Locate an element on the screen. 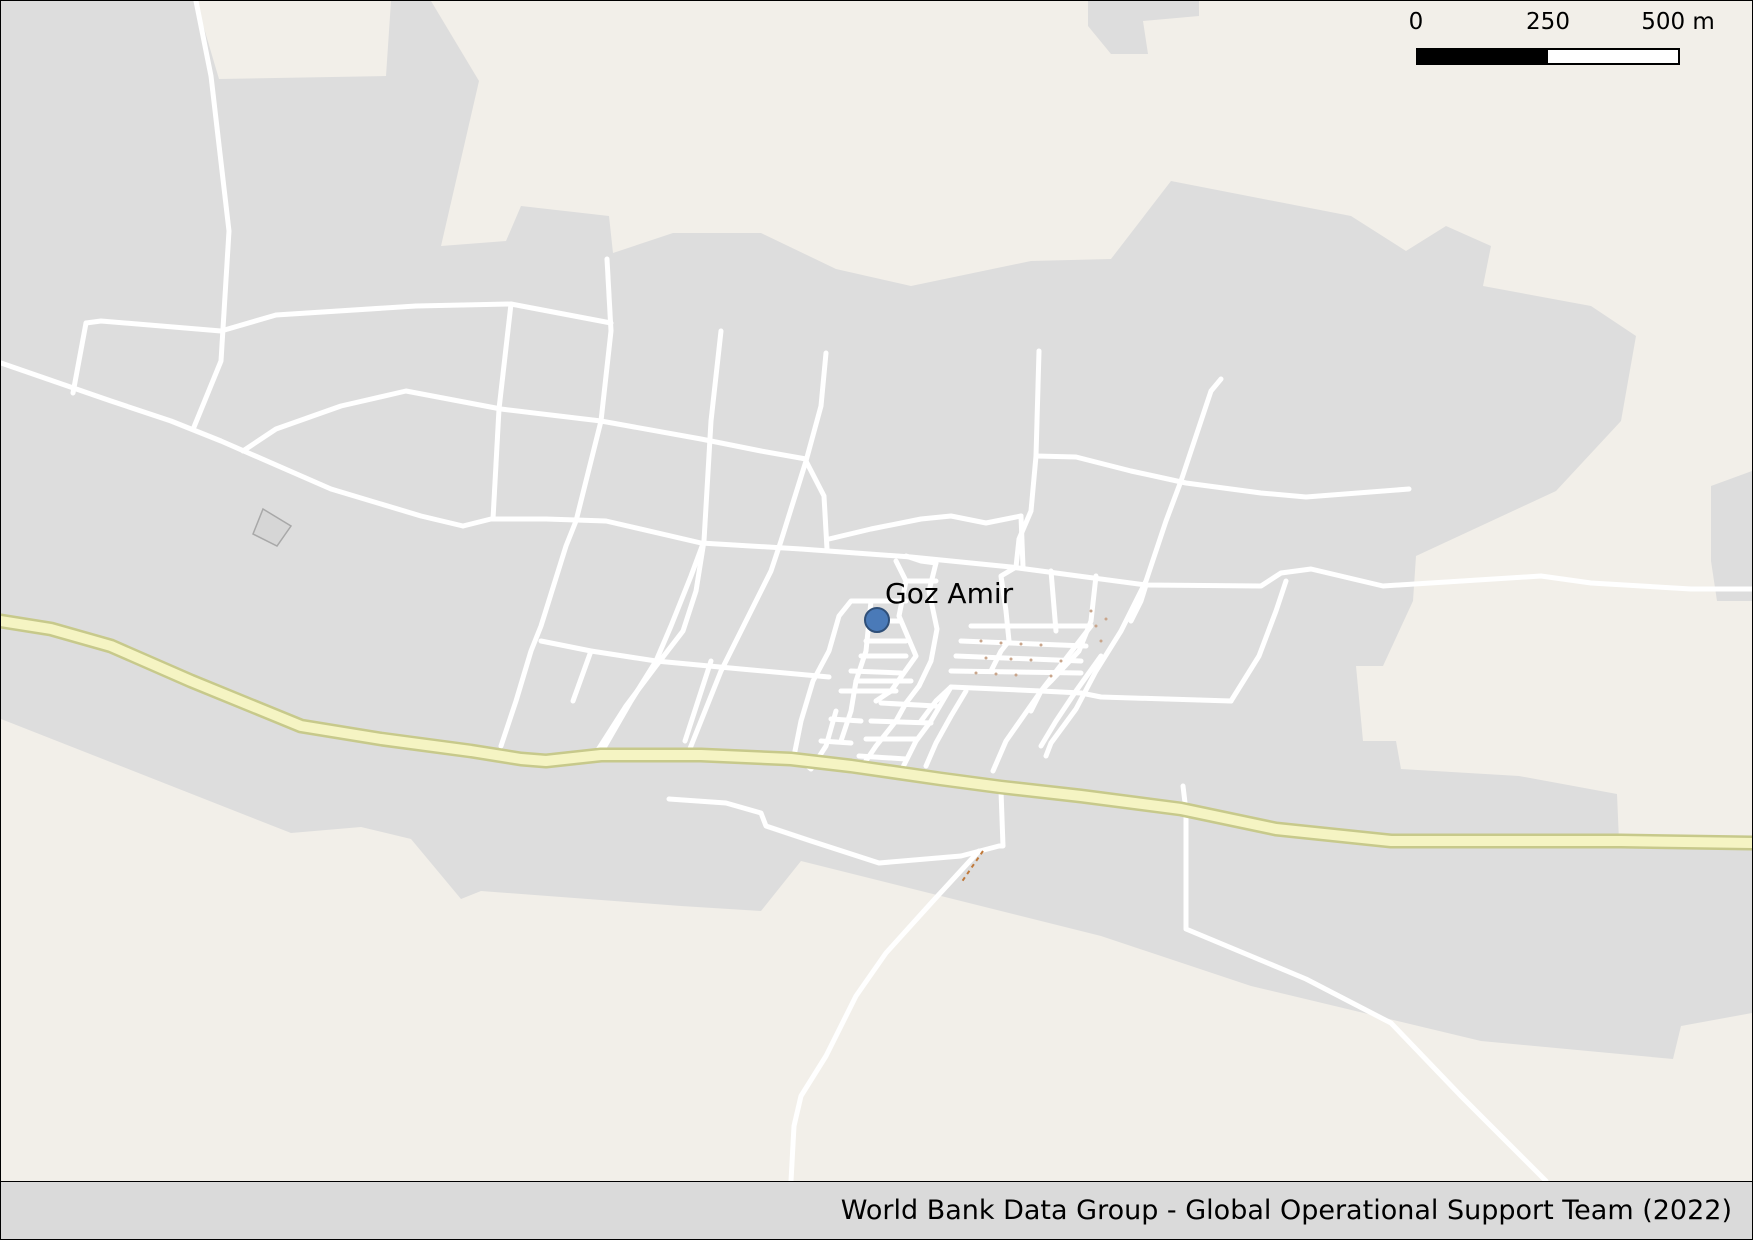 The height and width of the screenshot is (1240, 1753). scale-bar: 0 250 500 m is located at coordinates (1553, 40).